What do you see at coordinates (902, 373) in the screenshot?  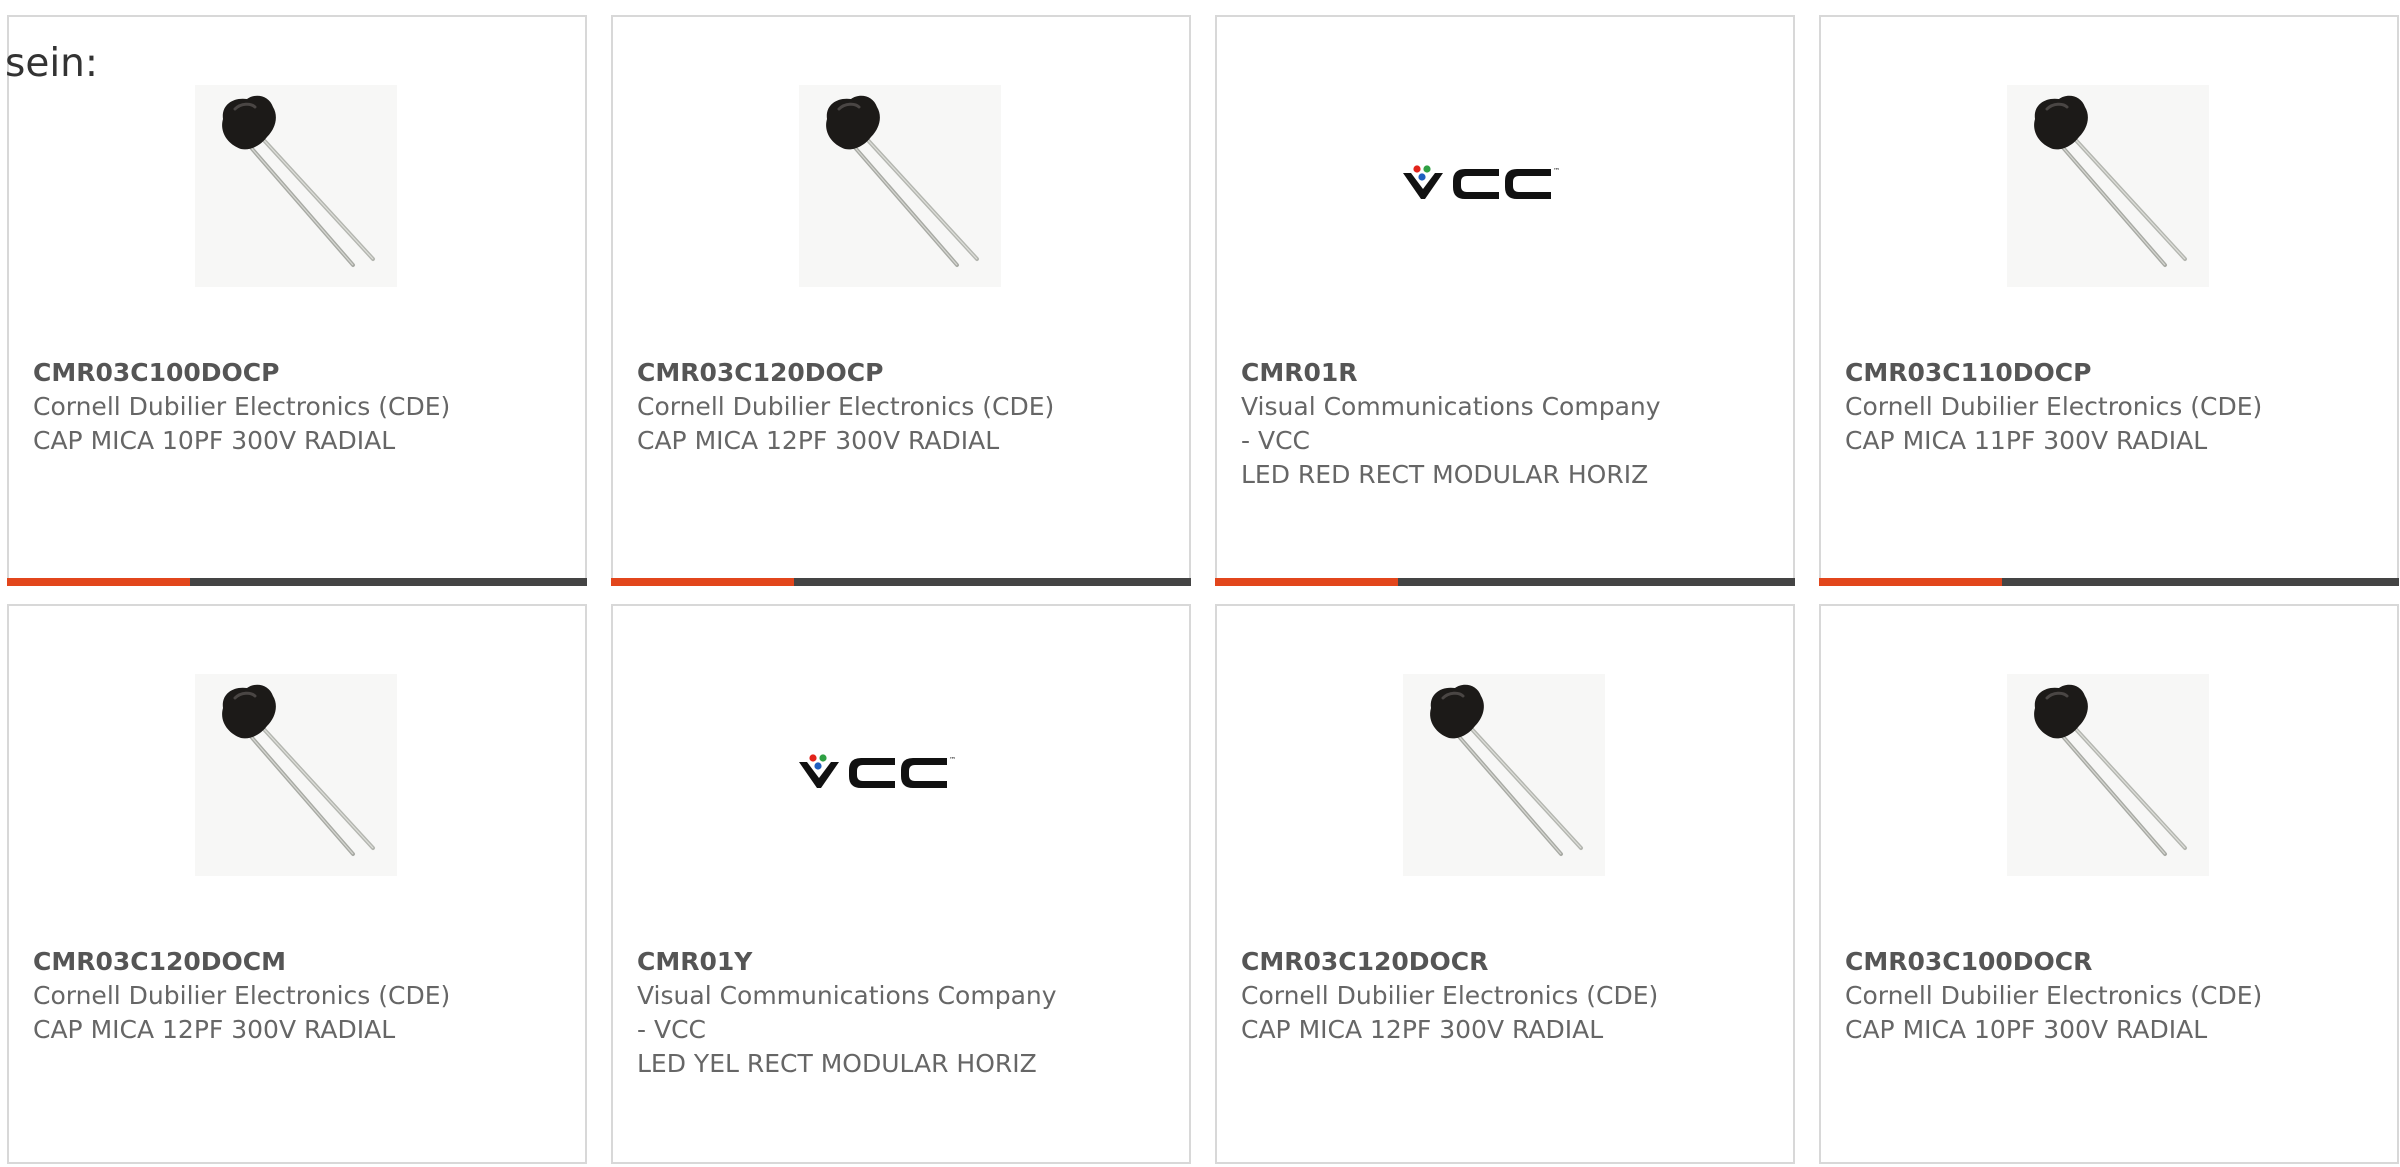 I see `part-number: CMR03C120DOCP` at bounding box center [902, 373].